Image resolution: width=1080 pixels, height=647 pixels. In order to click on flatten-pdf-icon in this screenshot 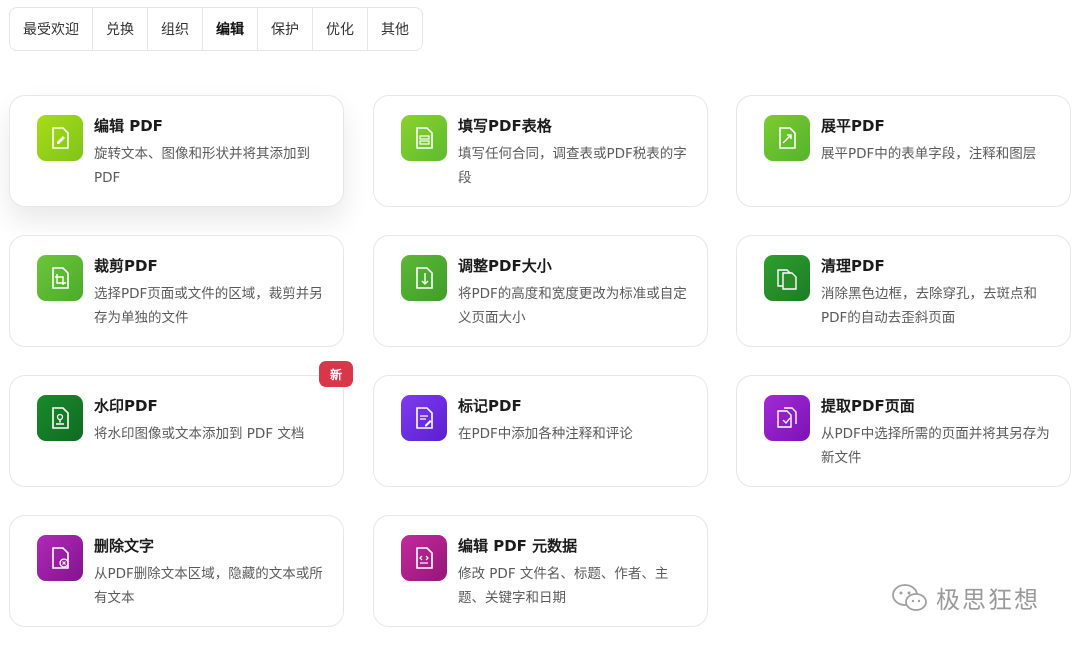, I will do `click(787, 138)`.